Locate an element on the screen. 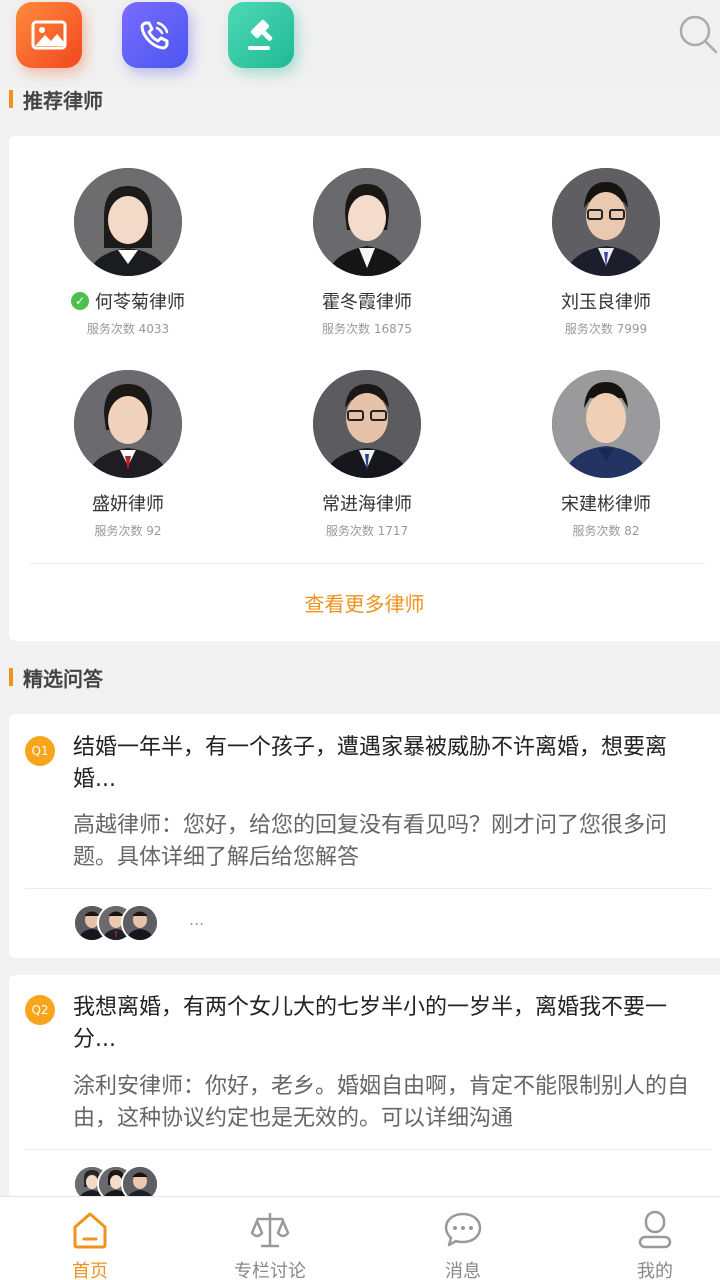 The width and height of the screenshot is (720, 1280). question-badge: Q2 is located at coordinates (40, 1010).